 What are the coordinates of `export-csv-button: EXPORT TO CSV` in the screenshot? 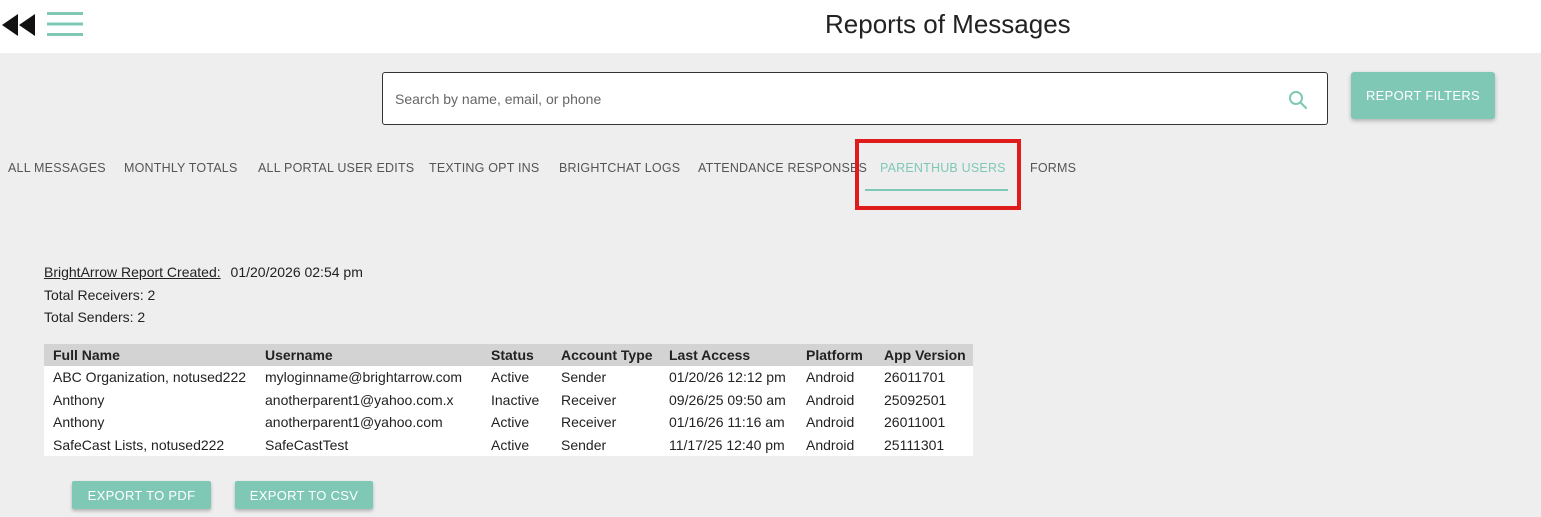 It's located at (304, 495).